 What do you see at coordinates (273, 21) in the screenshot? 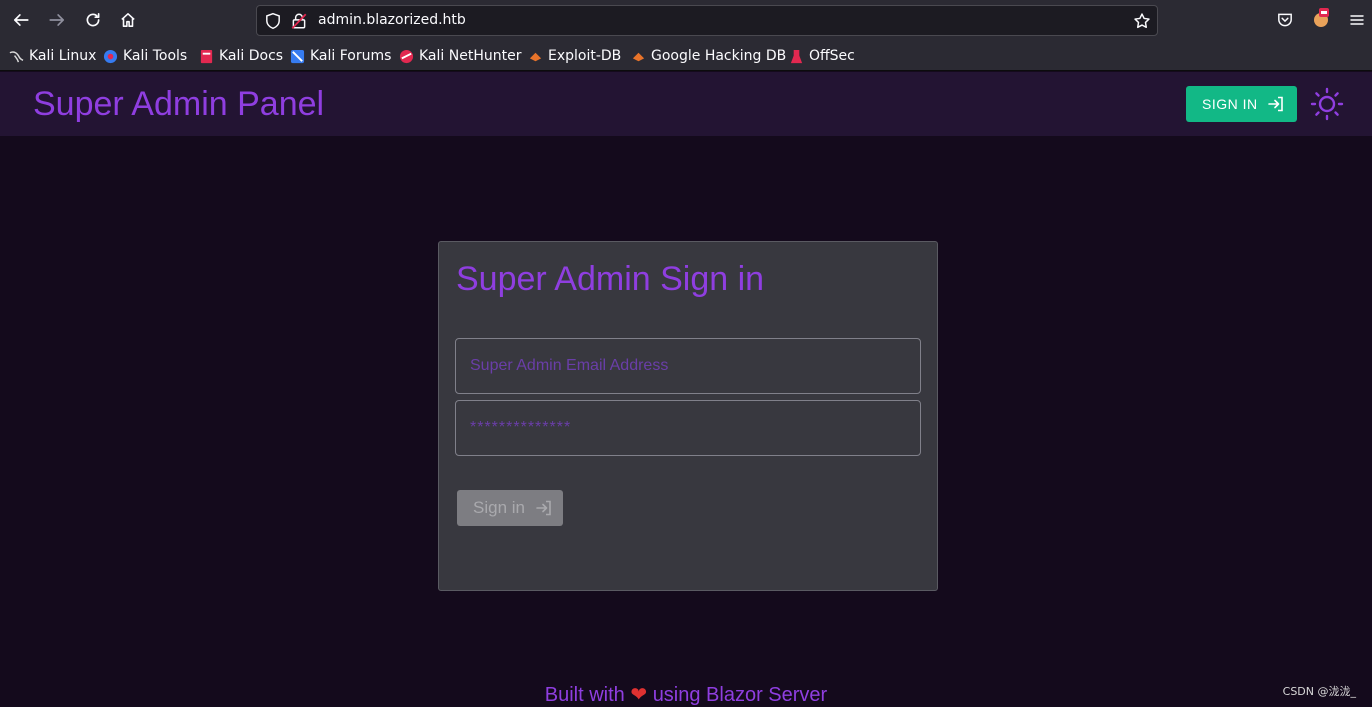
I see `shield-icon` at bounding box center [273, 21].